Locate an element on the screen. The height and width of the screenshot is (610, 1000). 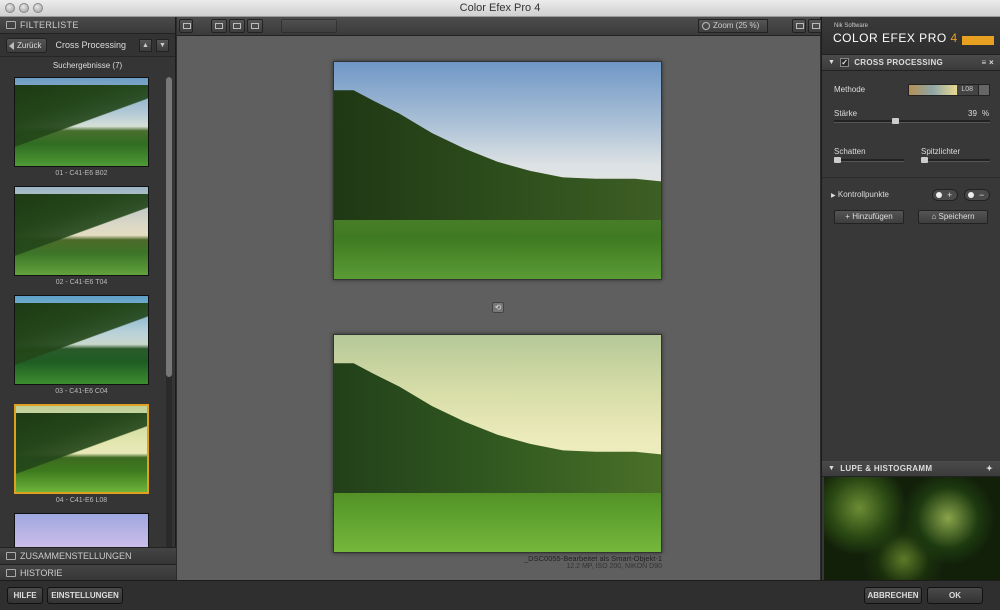
toggle-panel-button is located at coordinates (186, 26).